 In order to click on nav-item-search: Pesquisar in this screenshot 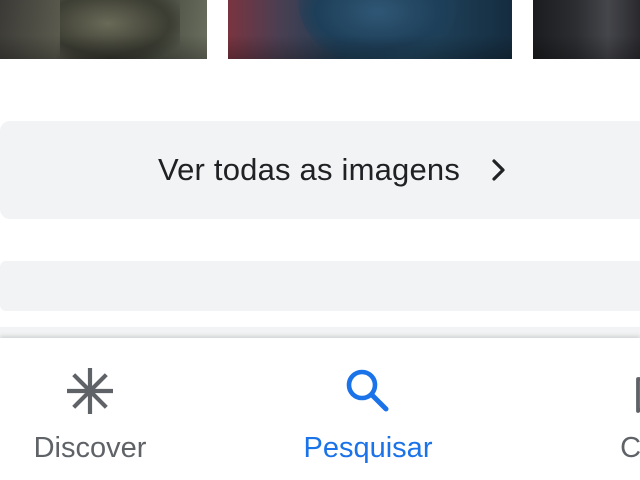, I will do `click(368, 409)`.